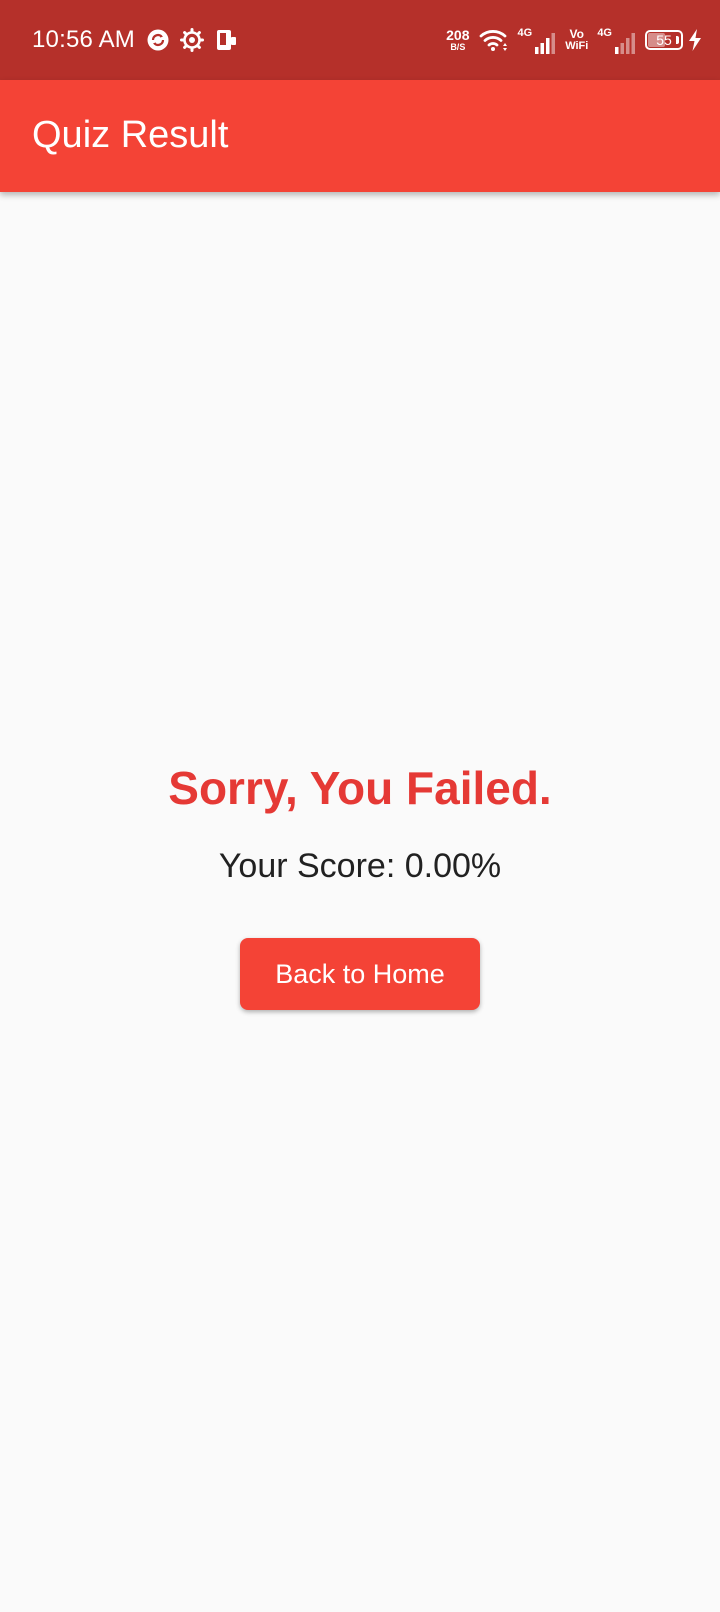 The width and height of the screenshot is (720, 1612). I want to click on status-system-icons: 208 B/S 4G Vo WiFi 4G 55, so click(574, 40).